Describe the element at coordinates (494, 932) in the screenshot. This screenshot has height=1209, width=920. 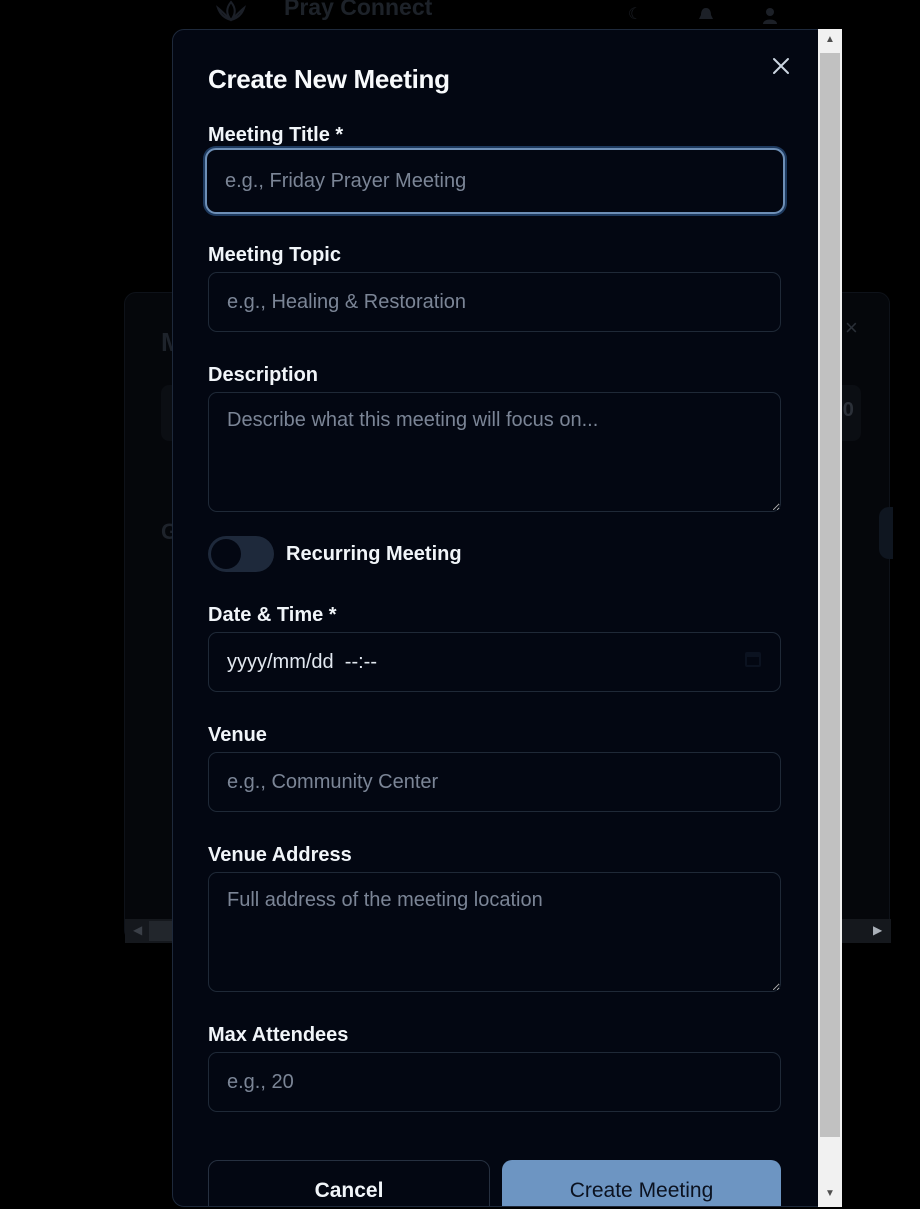
I see `venue-address-textarea` at that location.